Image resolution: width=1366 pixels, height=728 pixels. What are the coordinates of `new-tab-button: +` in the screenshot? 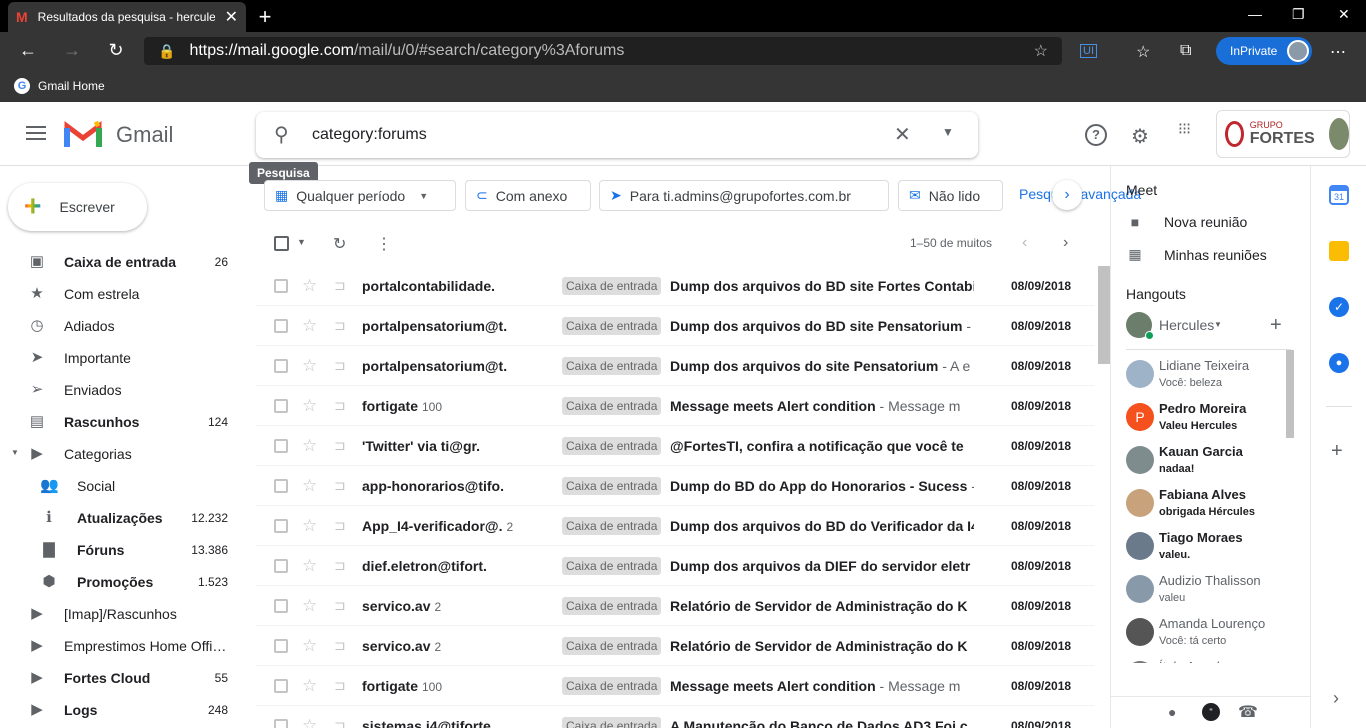 It's located at (265, 17).